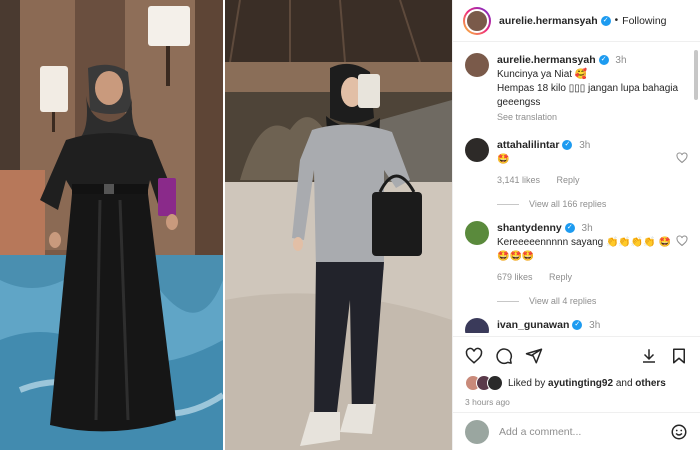  I want to click on comment-meta: 679 likes Reply, so click(588, 277).